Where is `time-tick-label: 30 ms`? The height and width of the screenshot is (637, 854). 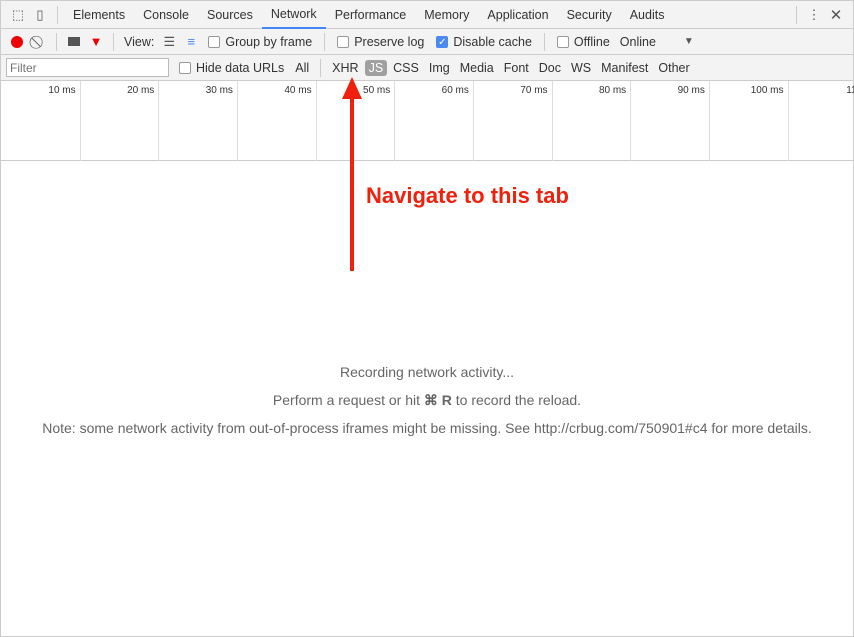
time-tick-label: 30 ms is located at coordinates (219, 90).